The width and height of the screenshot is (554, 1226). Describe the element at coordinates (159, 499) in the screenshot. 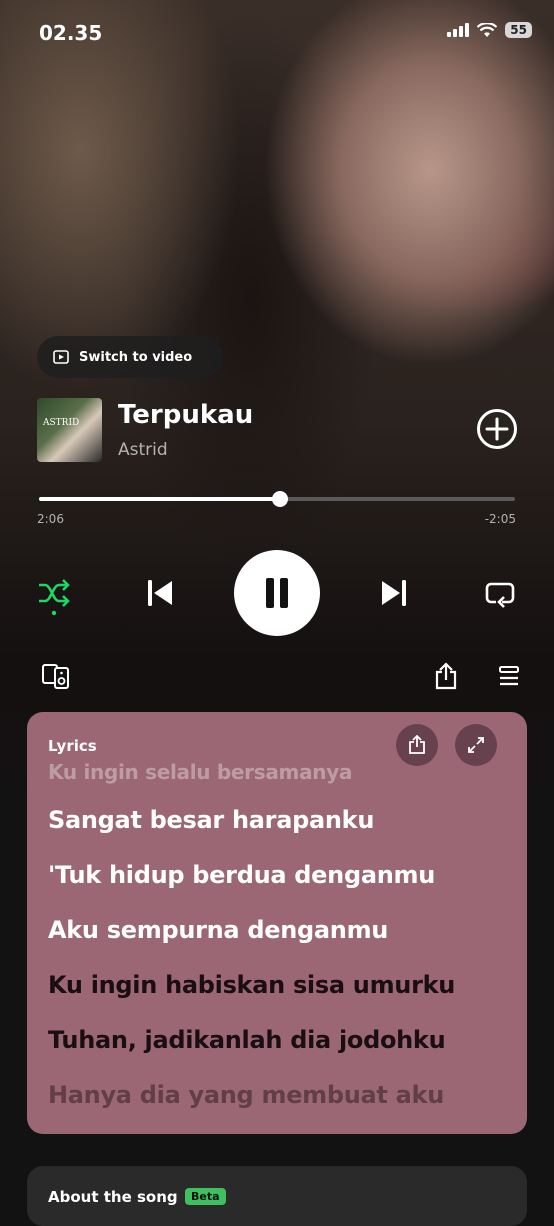

I see `progress-fill` at that location.